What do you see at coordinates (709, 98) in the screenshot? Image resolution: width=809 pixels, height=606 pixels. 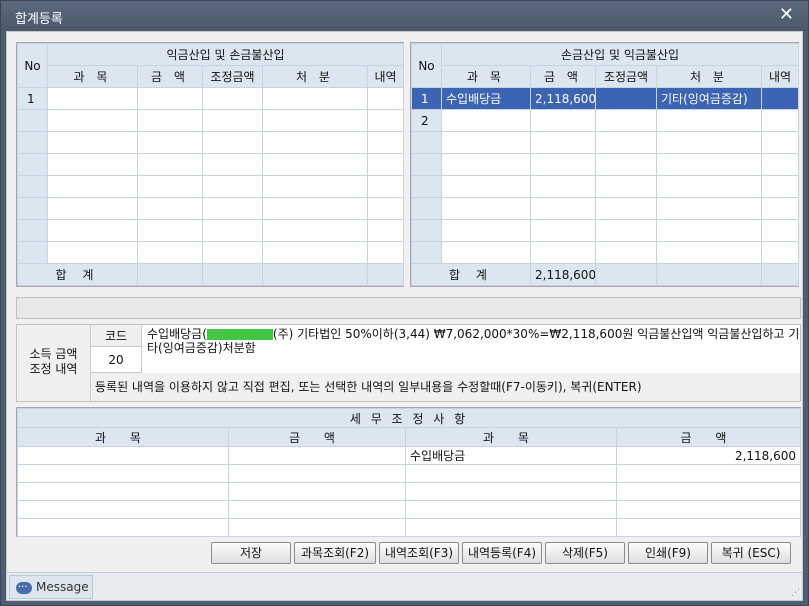 I see `cell-disposal: 기타(잉여금증감)` at bounding box center [709, 98].